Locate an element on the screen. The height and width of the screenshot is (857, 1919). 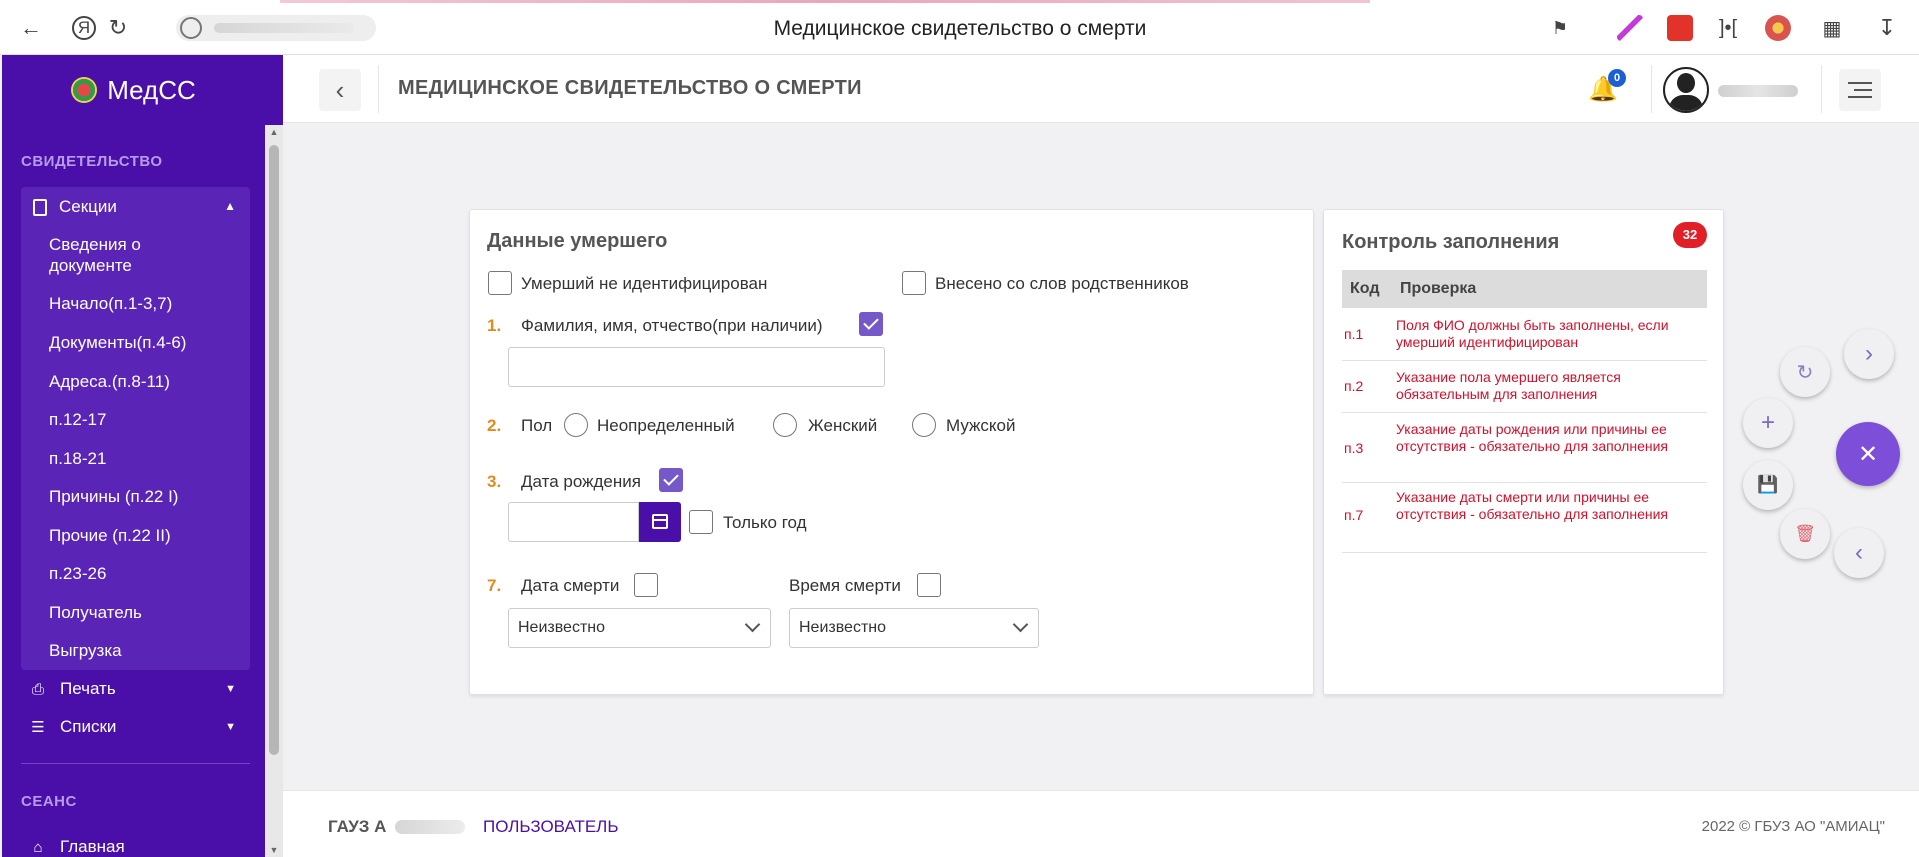
sidebar-subitem-causes: Причины (п.22 I) is located at coordinates (113, 496).